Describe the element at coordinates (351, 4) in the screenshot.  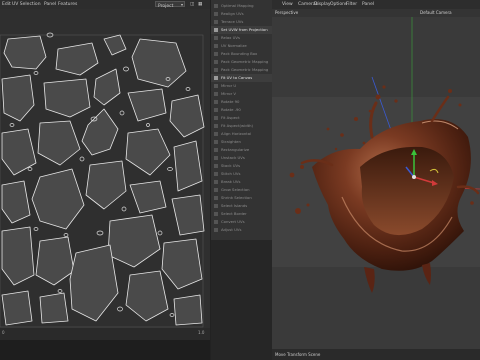
I see `viewport-menu-filter: Filter` at that location.